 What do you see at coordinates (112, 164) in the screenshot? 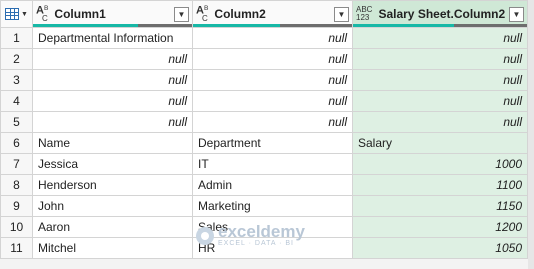
I see `table-cell: Jessica` at bounding box center [112, 164].